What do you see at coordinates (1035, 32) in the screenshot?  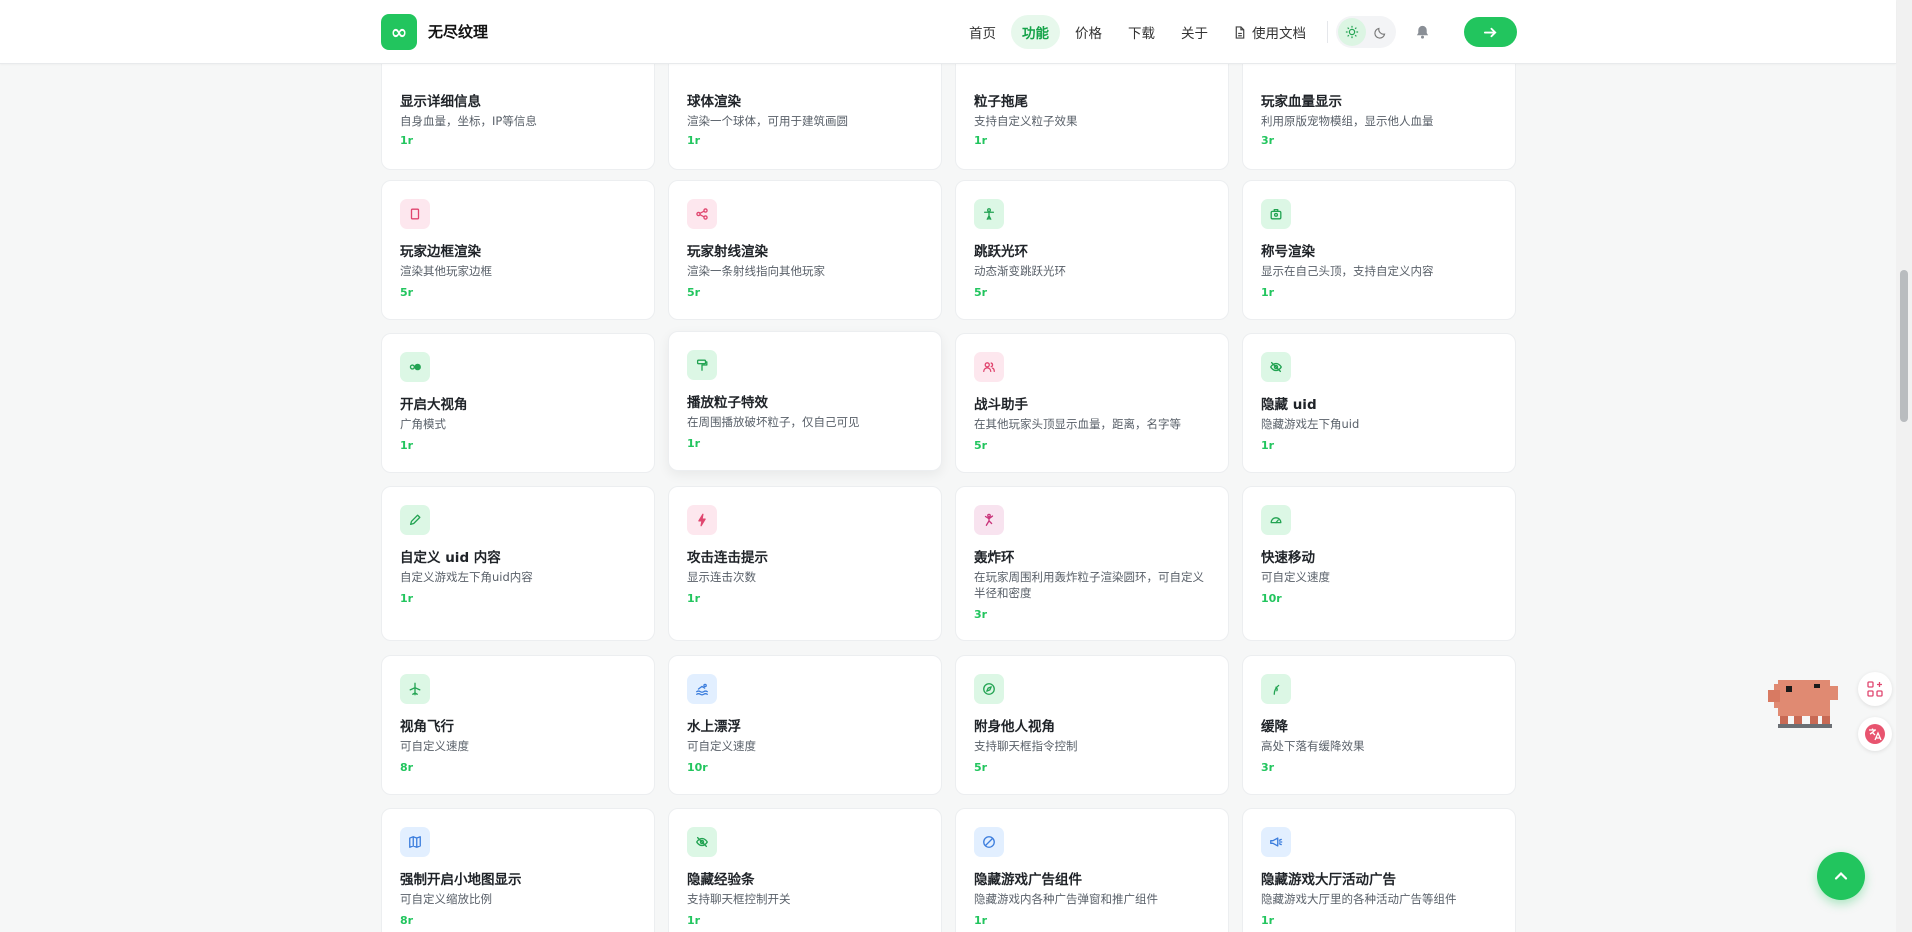 I see `nav-features: 功能` at bounding box center [1035, 32].